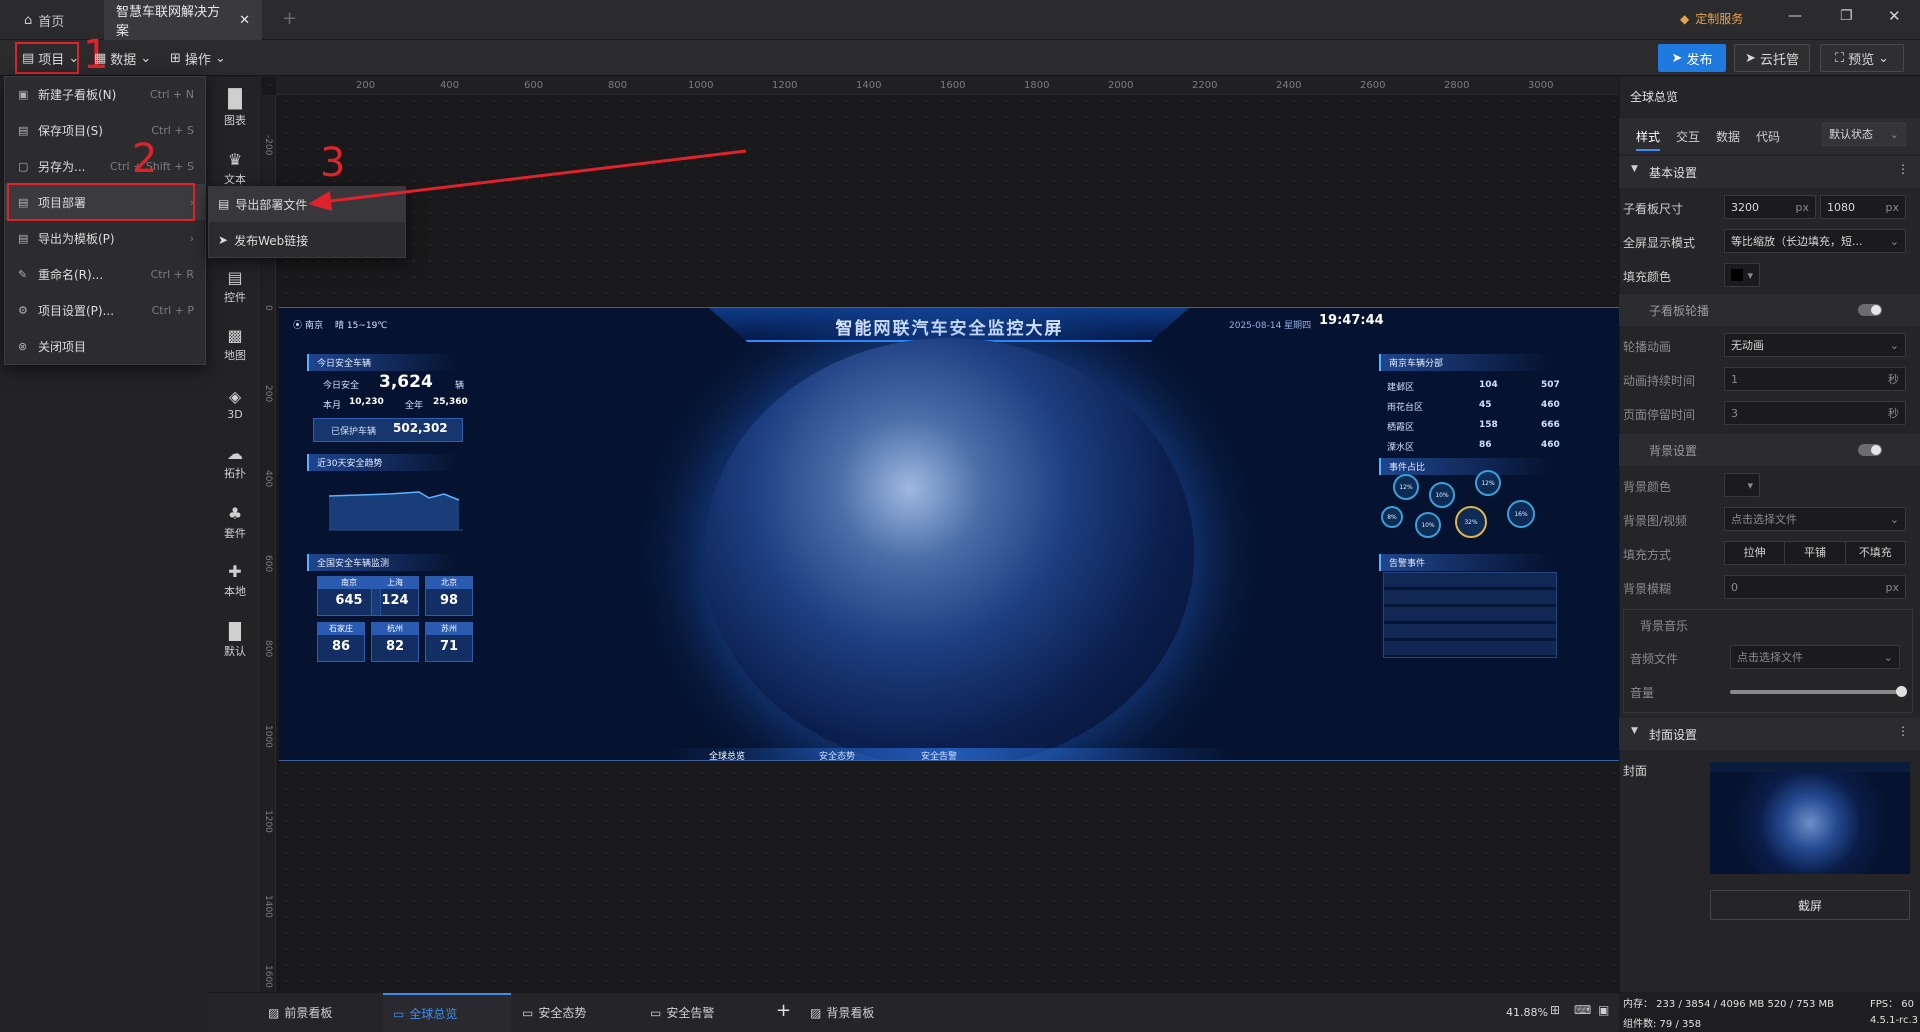 The image size is (1920, 1032). Describe the element at coordinates (235, 404) in the screenshot. I see `sidebar-item-3d: ◈ 3D` at that location.